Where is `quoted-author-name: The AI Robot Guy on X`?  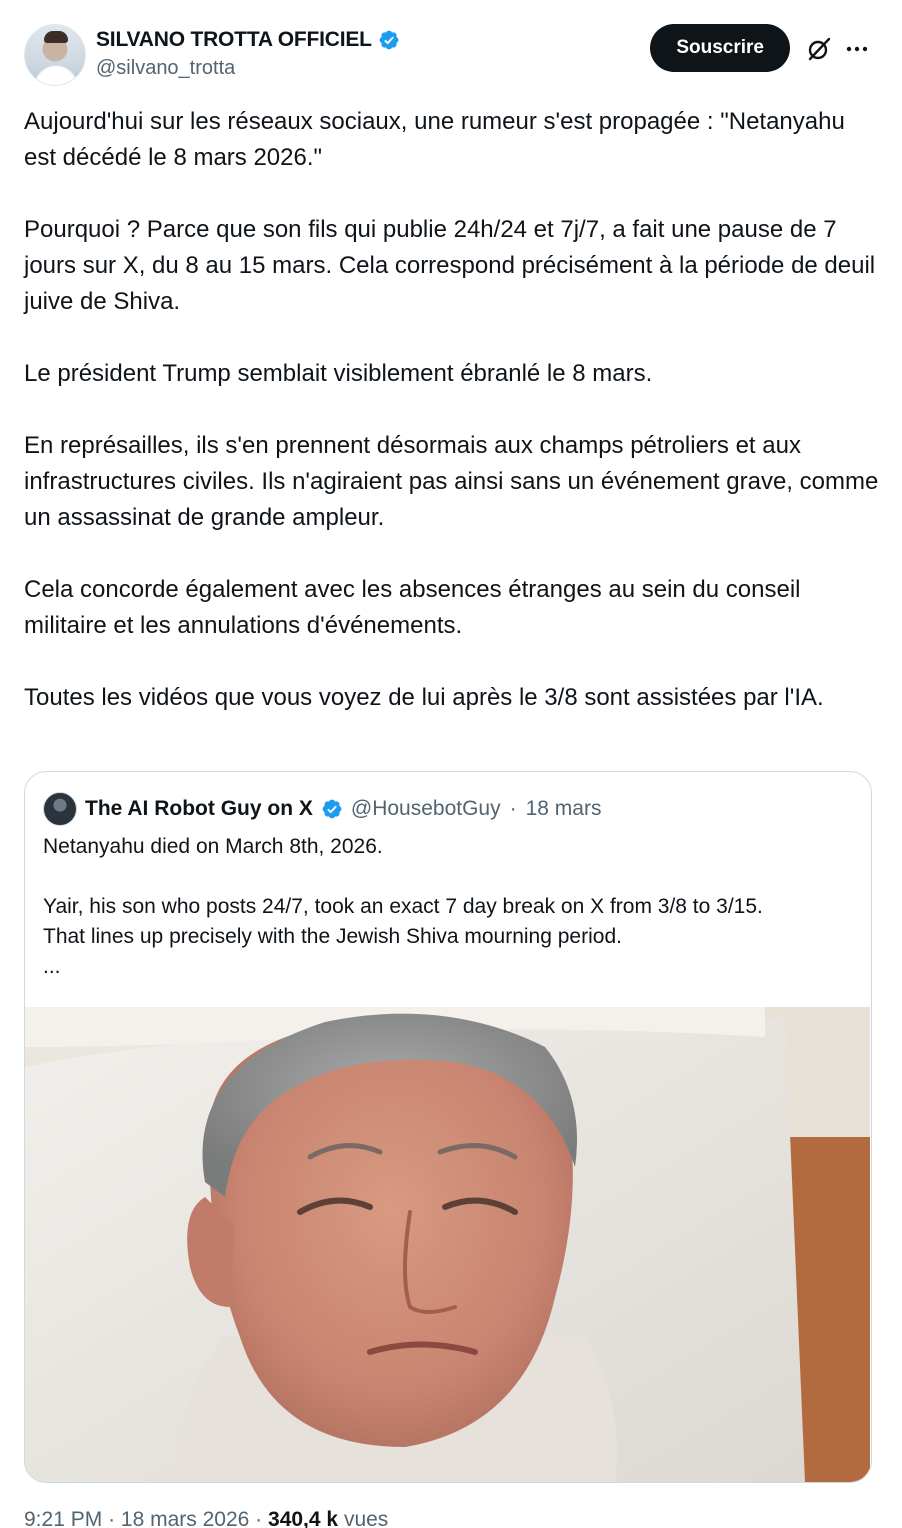 quoted-author-name: The AI Robot Guy on X is located at coordinates (199, 809).